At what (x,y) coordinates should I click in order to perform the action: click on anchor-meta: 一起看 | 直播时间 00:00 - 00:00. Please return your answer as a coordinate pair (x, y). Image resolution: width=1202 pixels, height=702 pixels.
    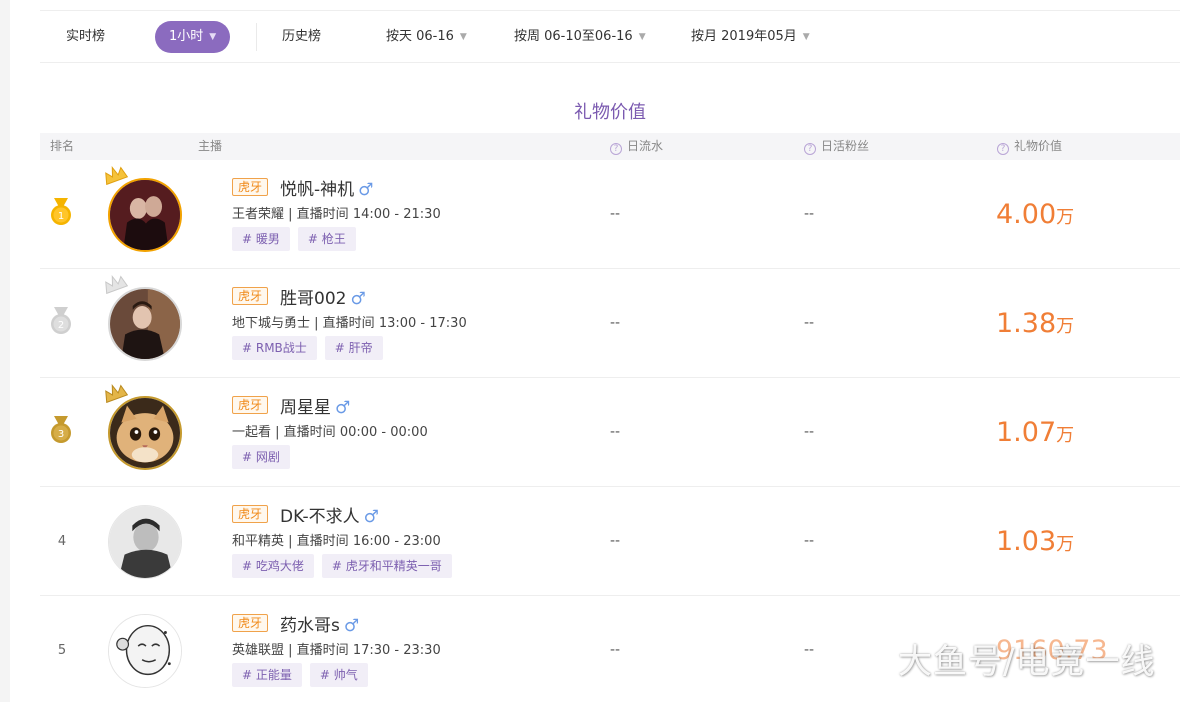
    Looking at the image, I should click on (330, 432).